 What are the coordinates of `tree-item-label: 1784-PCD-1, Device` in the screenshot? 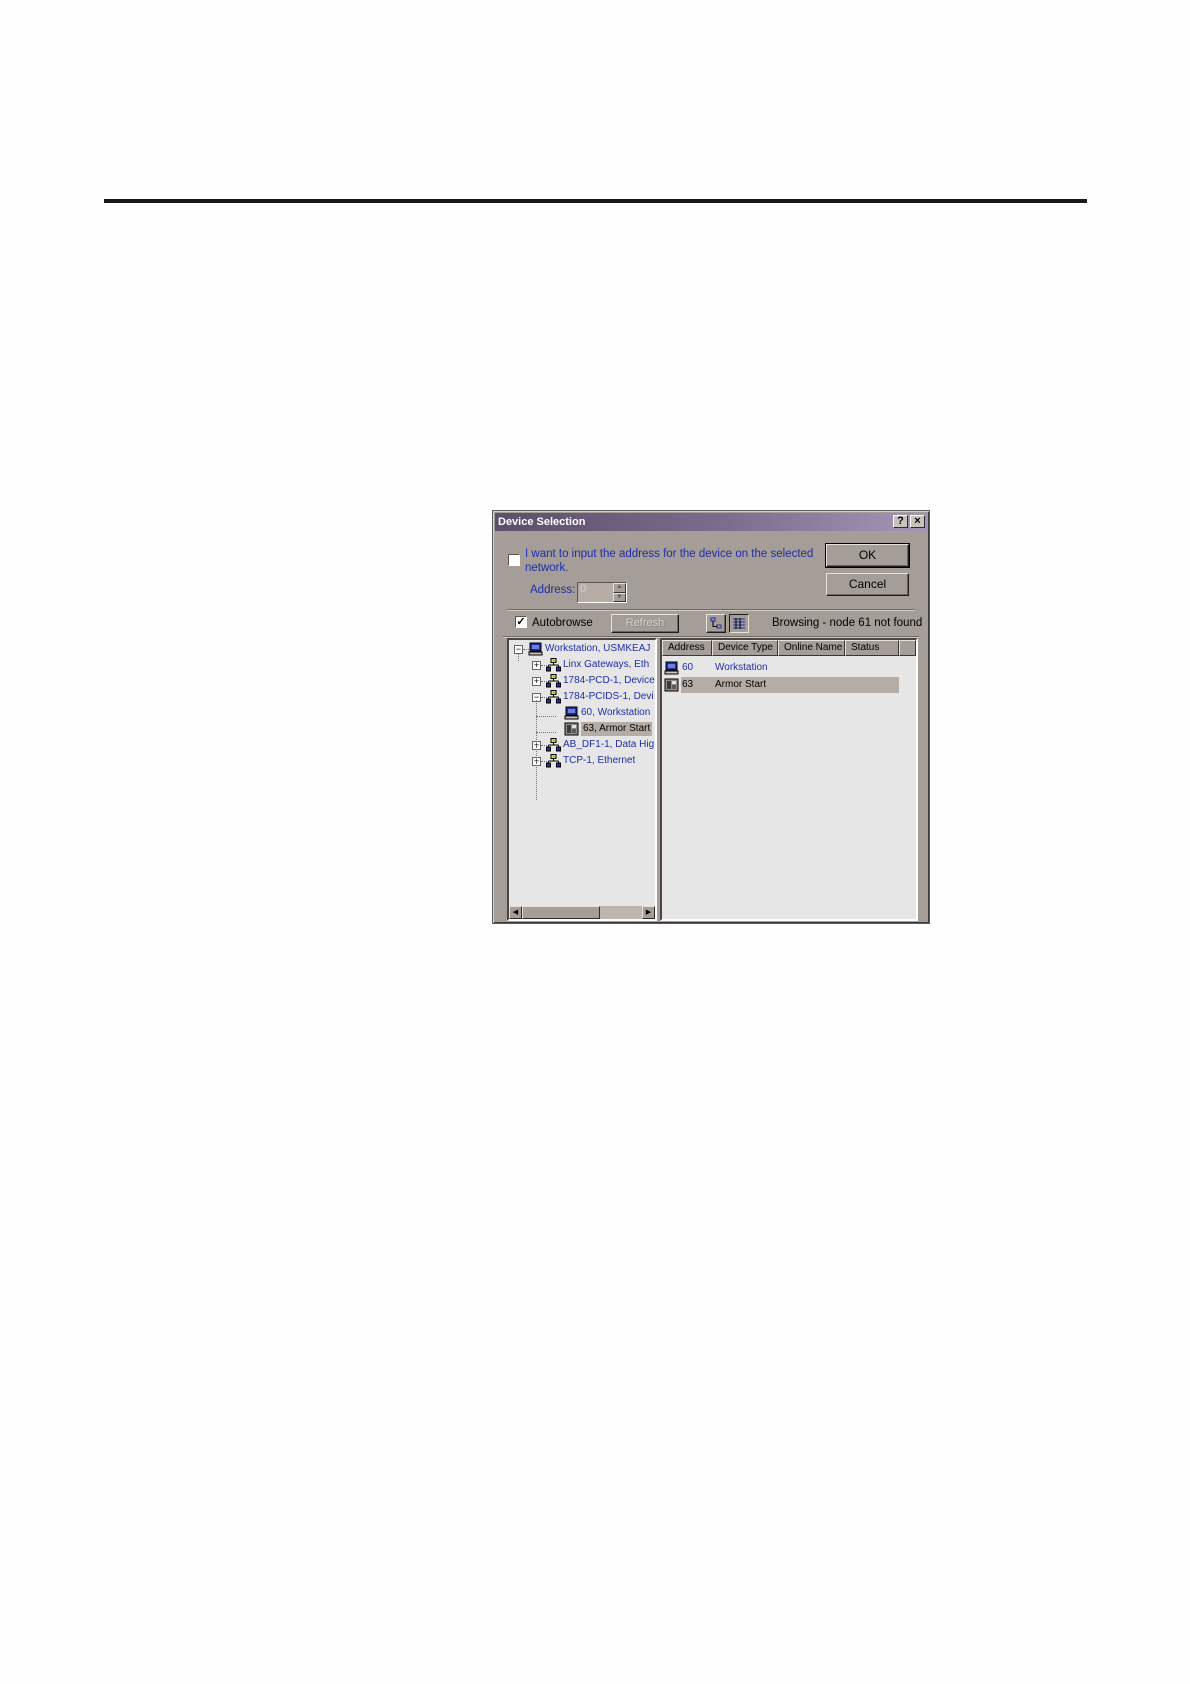 It's located at (609, 680).